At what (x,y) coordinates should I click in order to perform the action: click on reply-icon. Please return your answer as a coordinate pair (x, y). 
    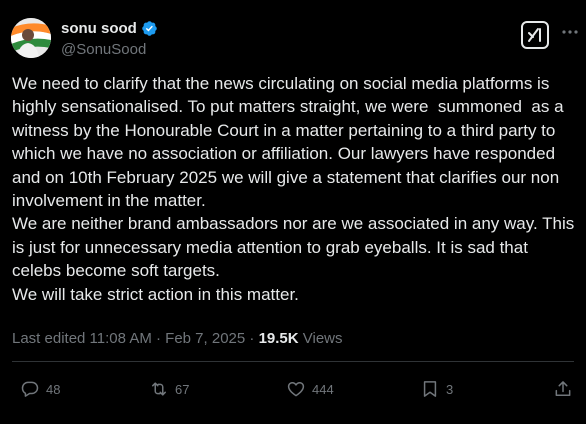
    Looking at the image, I should click on (30, 389).